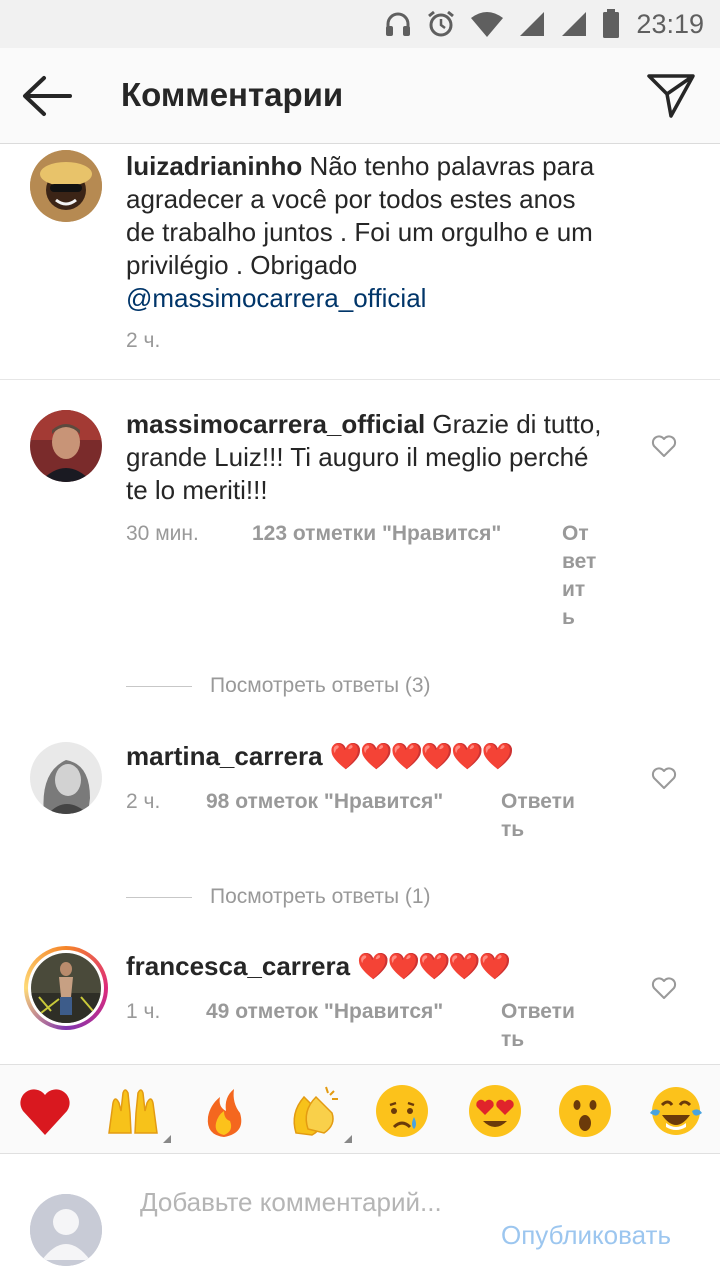  Describe the element at coordinates (324, 1012) in the screenshot. I see `comment-likes: 49 отметок "Нравится"` at that location.